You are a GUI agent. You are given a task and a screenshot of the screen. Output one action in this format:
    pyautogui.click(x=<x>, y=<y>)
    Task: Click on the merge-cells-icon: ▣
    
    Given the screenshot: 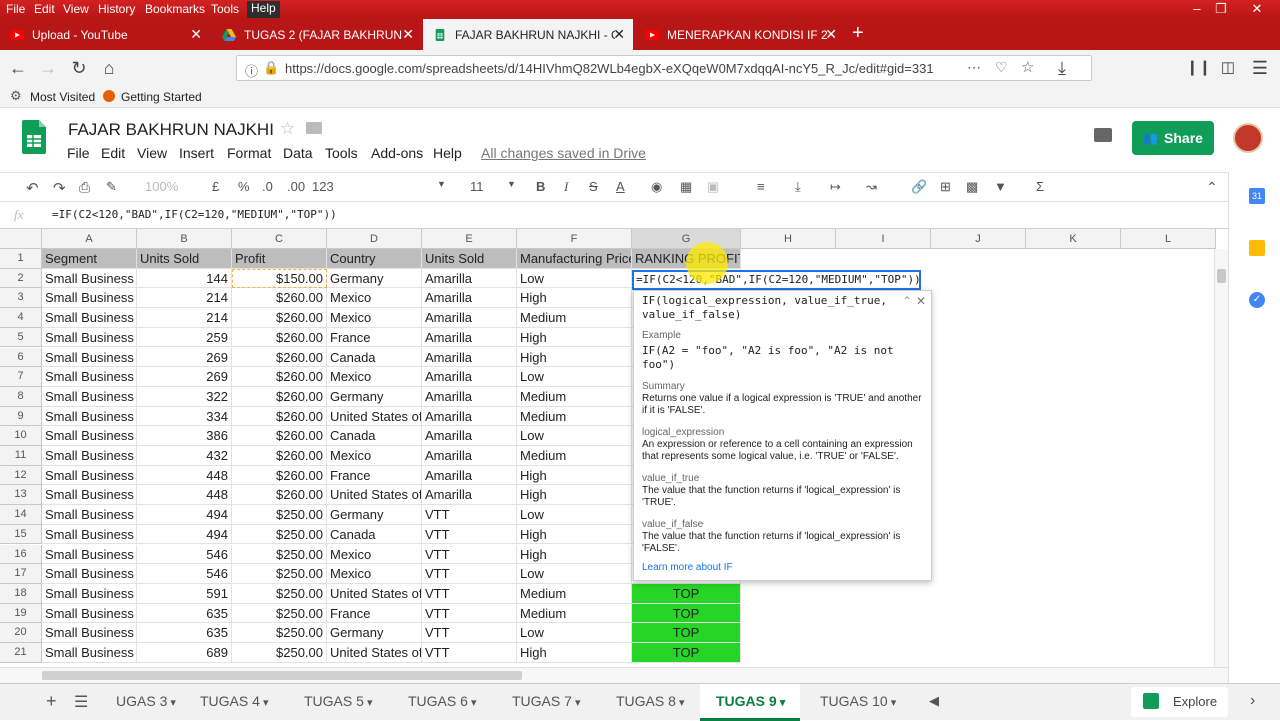 What is the action you would take?
    pyautogui.click(x=713, y=187)
    